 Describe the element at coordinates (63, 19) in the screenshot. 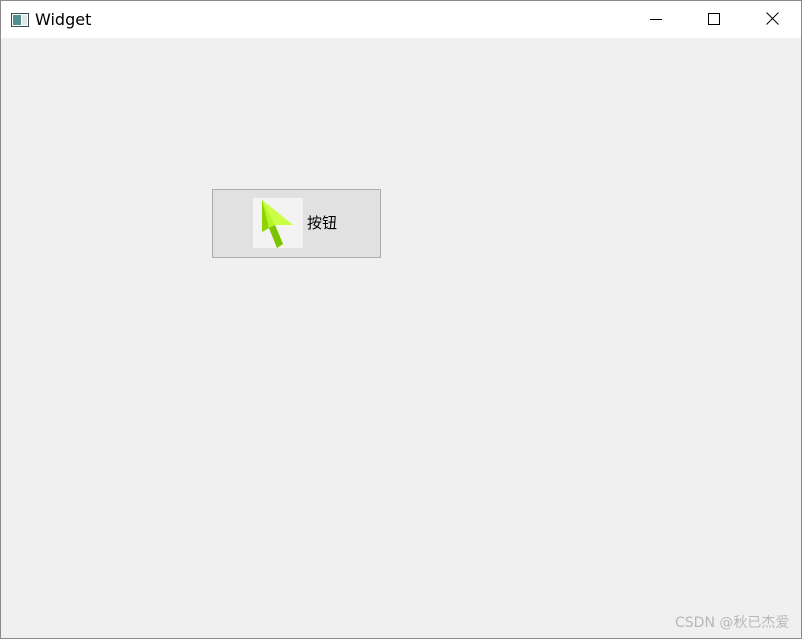

I see `window-title: Widget` at that location.